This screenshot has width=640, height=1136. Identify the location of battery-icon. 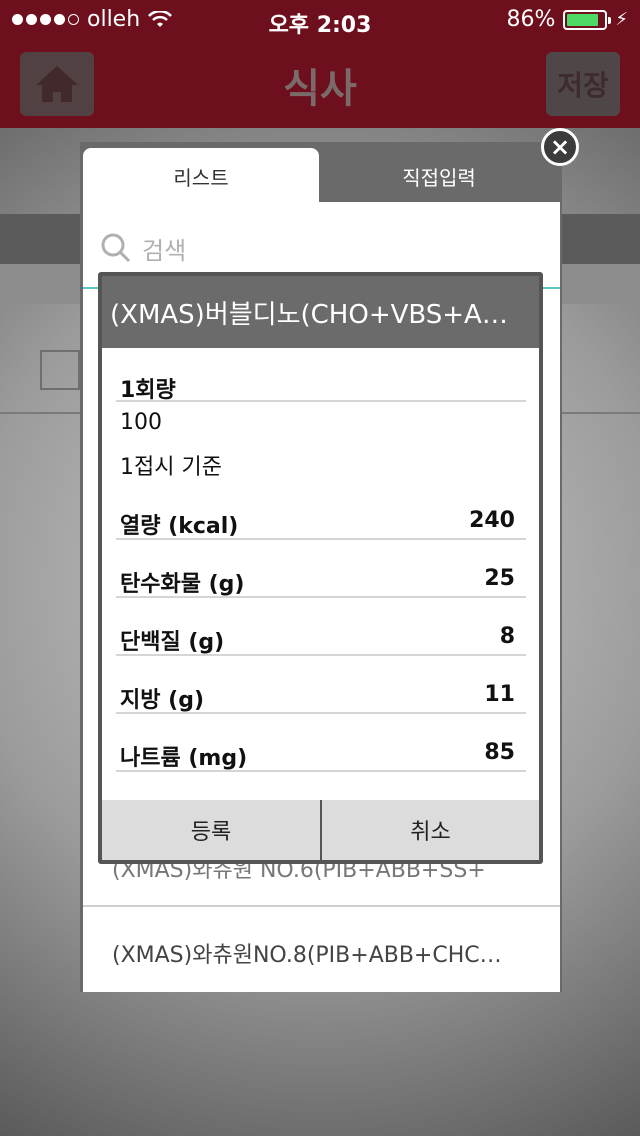
(587, 19).